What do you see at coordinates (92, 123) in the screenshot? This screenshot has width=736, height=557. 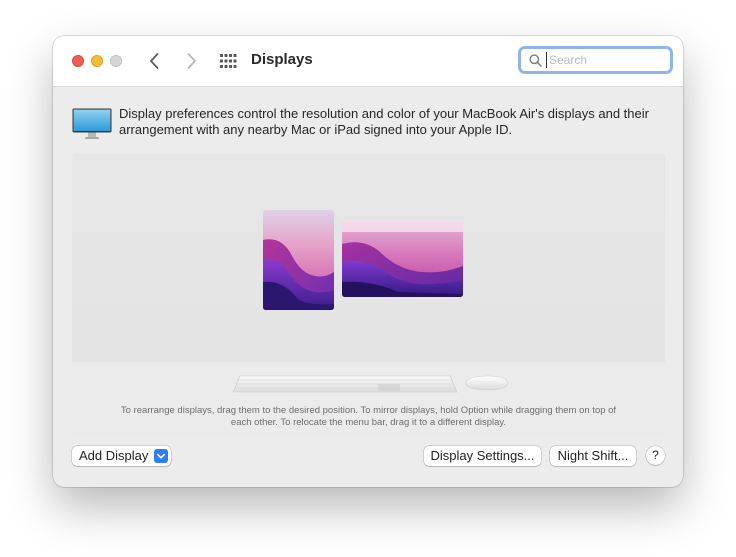 I see `monitor-icon` at bounding box center [92, 123].